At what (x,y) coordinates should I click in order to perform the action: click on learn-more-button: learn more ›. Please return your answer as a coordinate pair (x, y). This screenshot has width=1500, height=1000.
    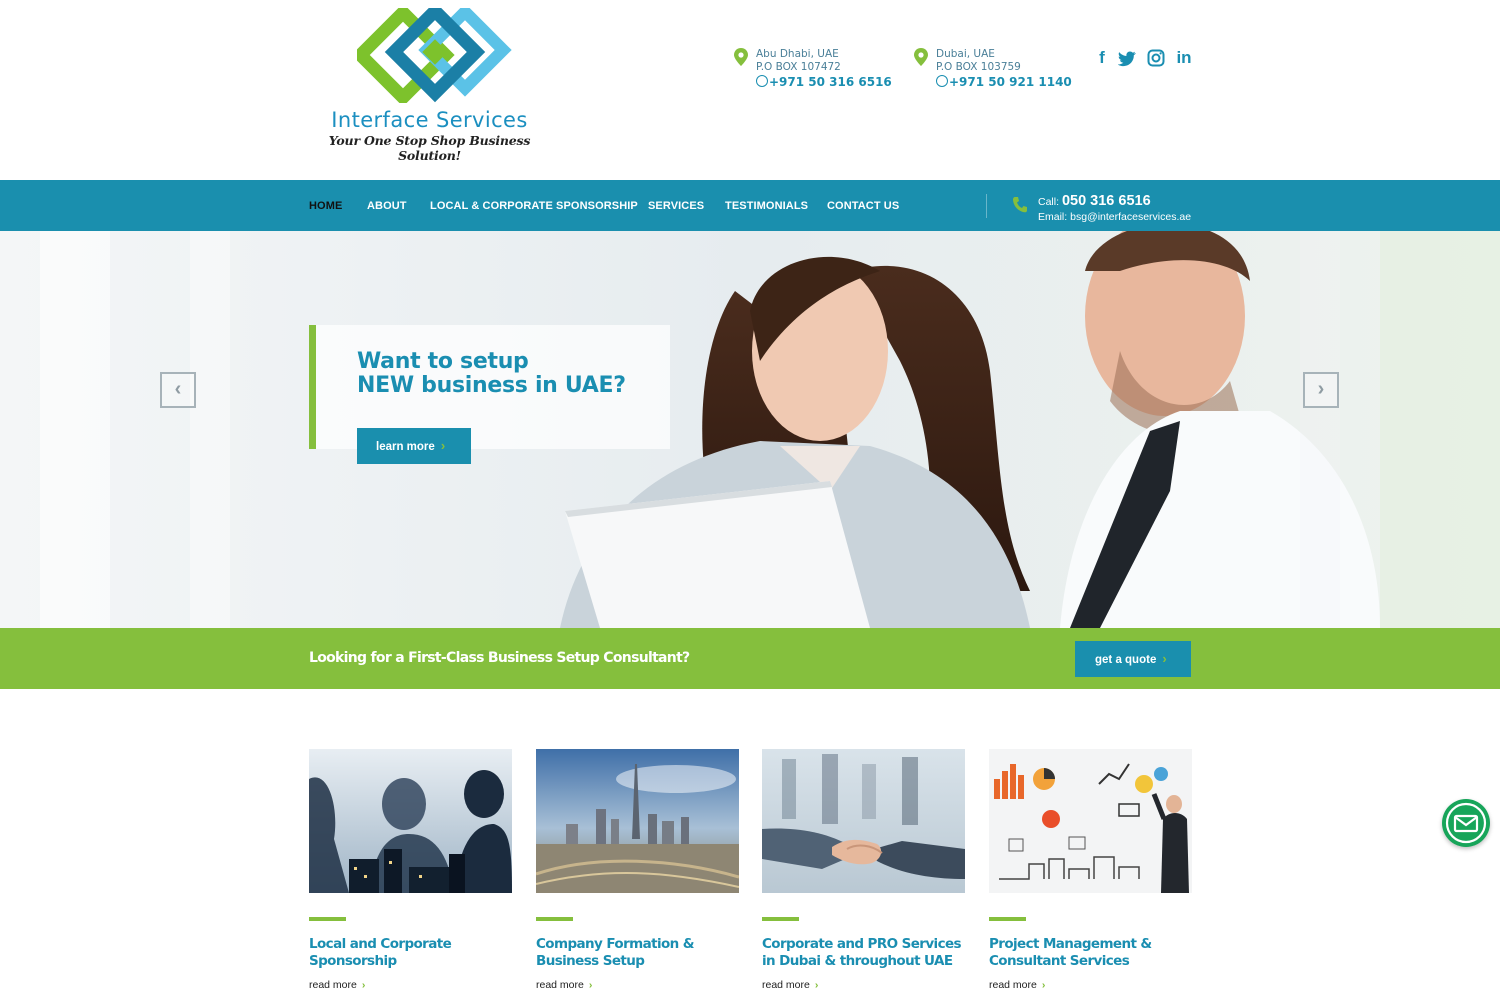
    Looking at the image, I should click on (414, 446).